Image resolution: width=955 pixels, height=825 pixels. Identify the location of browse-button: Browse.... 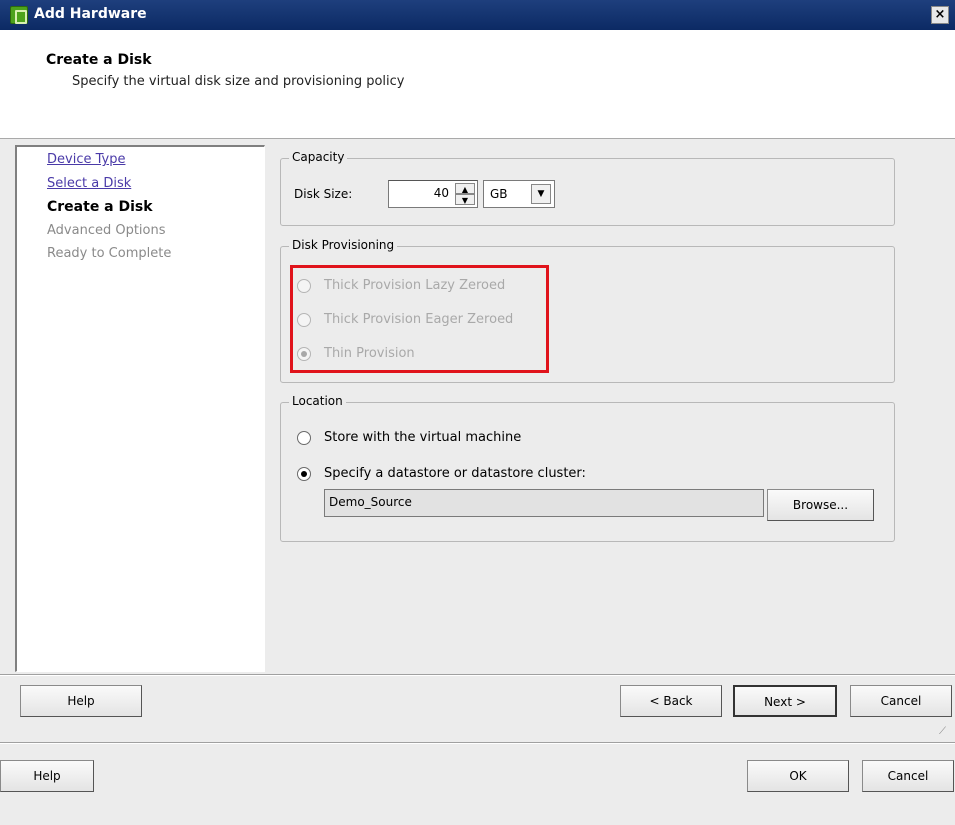
(820, 505).